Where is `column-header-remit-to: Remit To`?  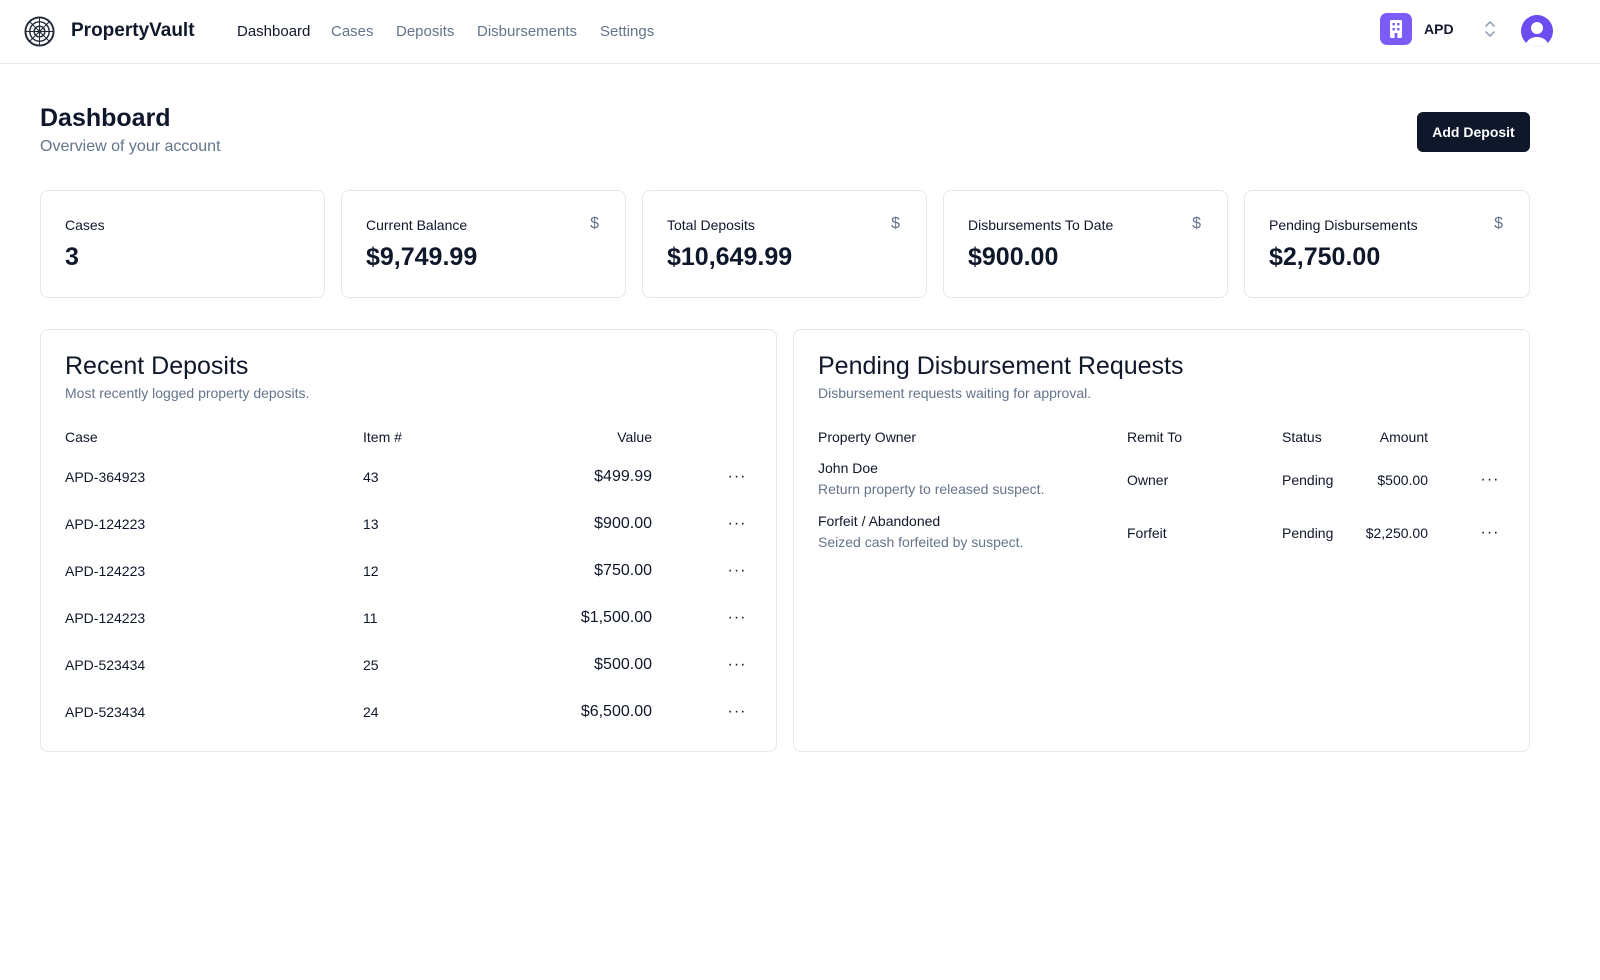 column-header-remit-to: Remit To is located at coordinates (1154, 437).